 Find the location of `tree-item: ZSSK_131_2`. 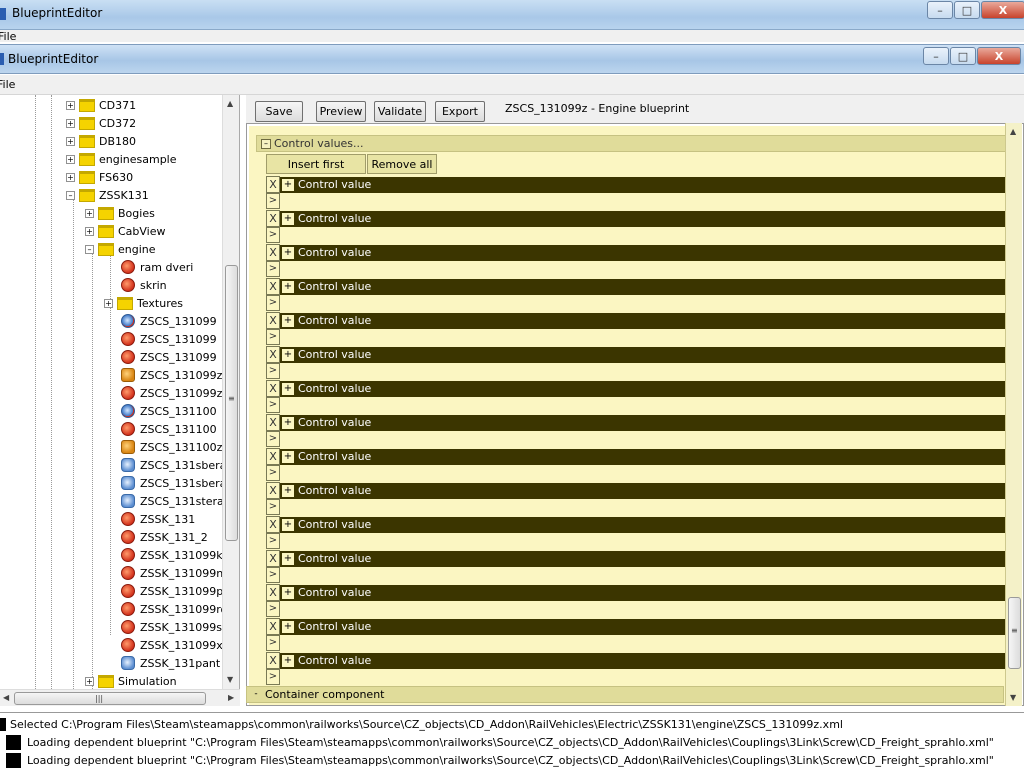

tree-item: ZSSK_131_2 is located at coordinates (164, 537).